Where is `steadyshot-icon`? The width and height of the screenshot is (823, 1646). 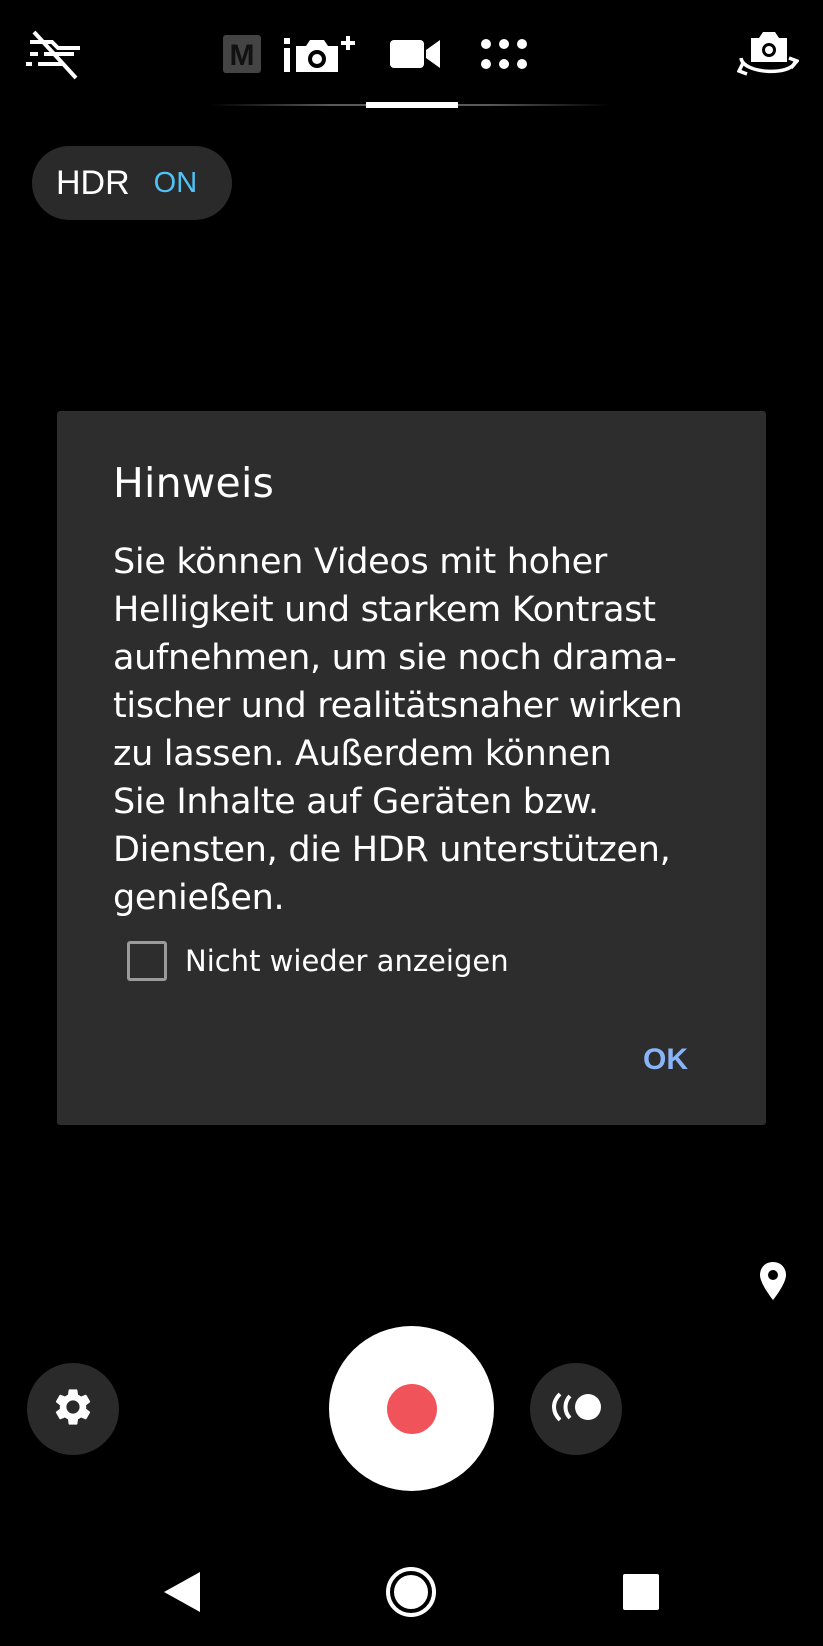
steadyshot-icon is located at coordinates (576, 1409).